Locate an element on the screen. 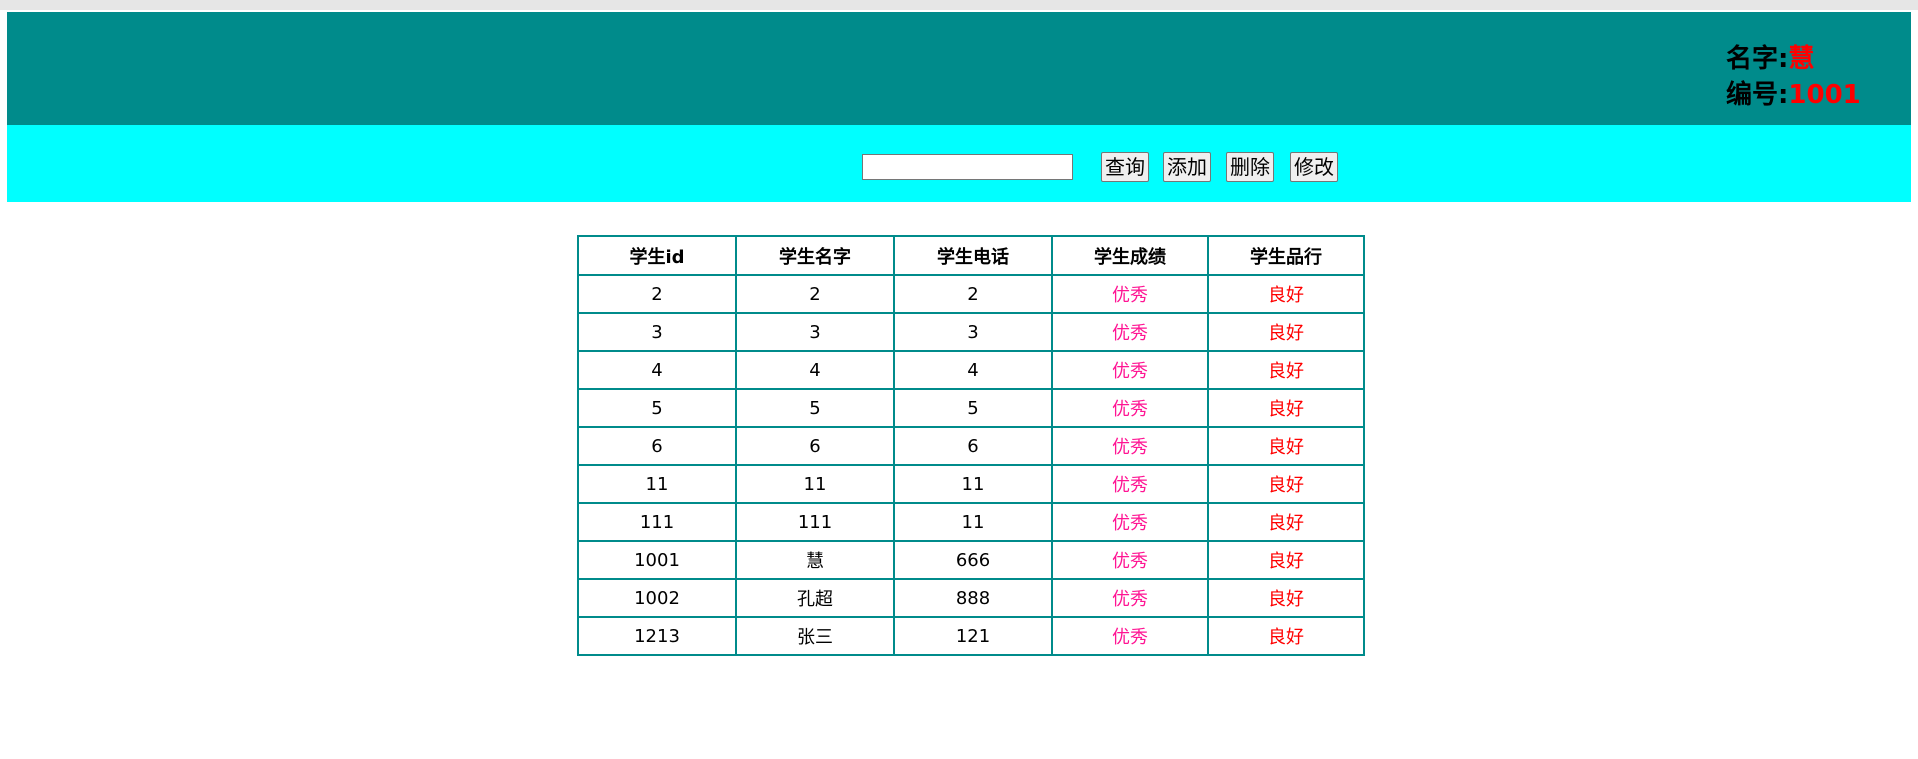  table-row: 1001 慧 666 优秀 良好 is located at coordinates (971, 560).